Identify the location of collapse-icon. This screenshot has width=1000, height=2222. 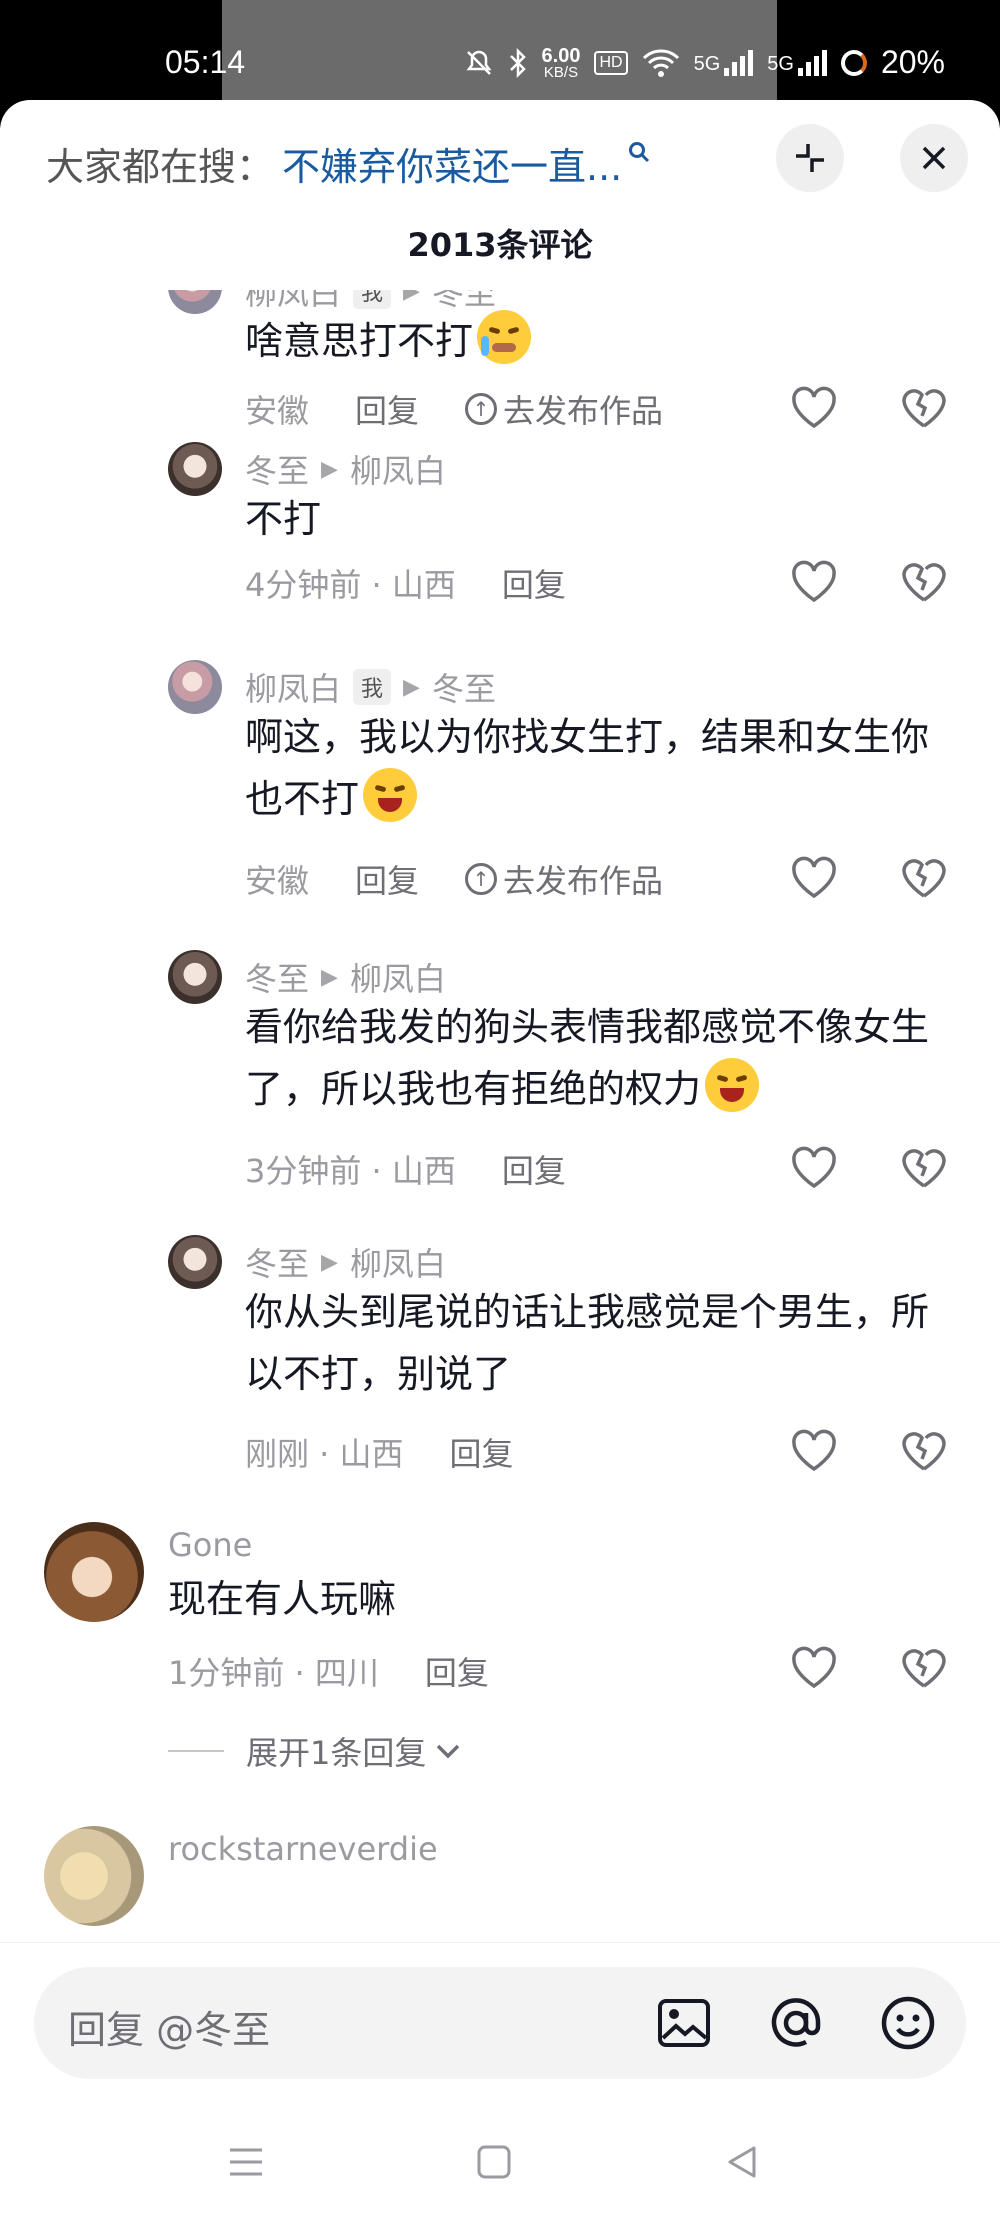
(810, 158).